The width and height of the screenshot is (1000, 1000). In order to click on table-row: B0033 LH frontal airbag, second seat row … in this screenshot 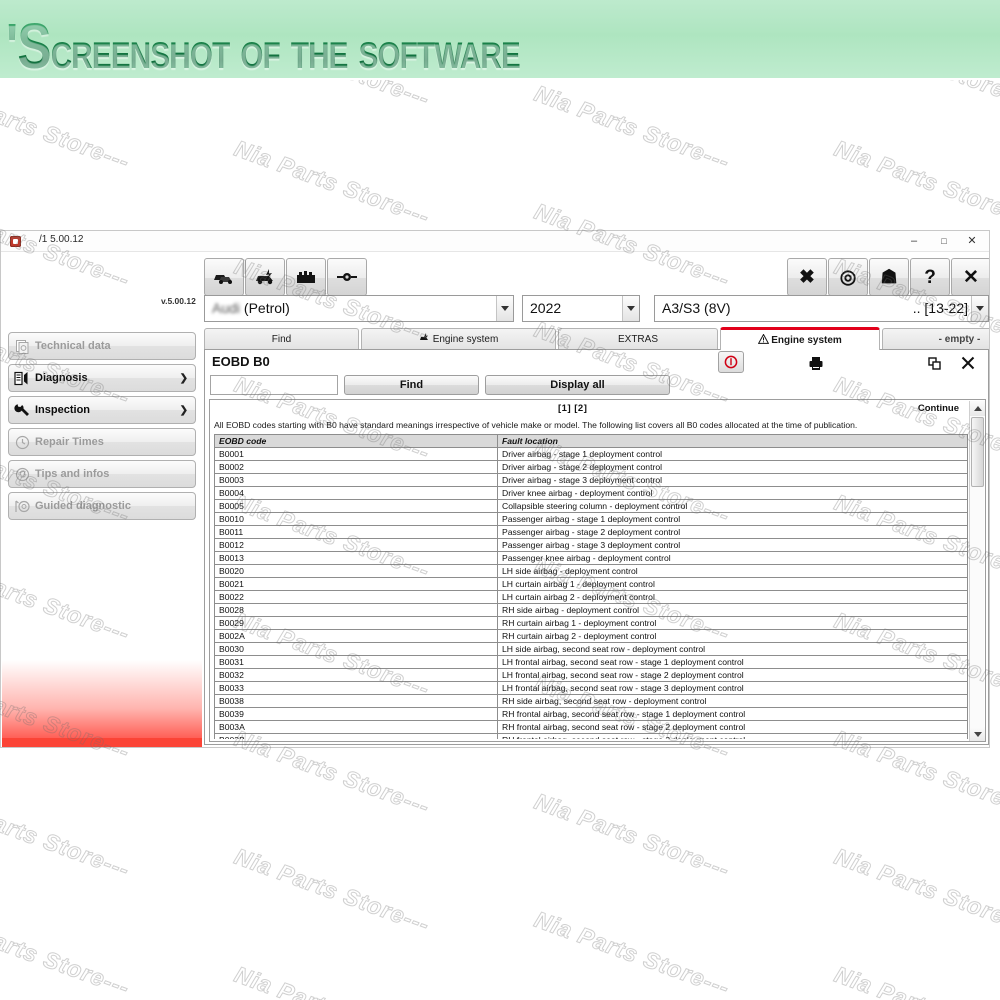, I will do `click(591, 688)`.